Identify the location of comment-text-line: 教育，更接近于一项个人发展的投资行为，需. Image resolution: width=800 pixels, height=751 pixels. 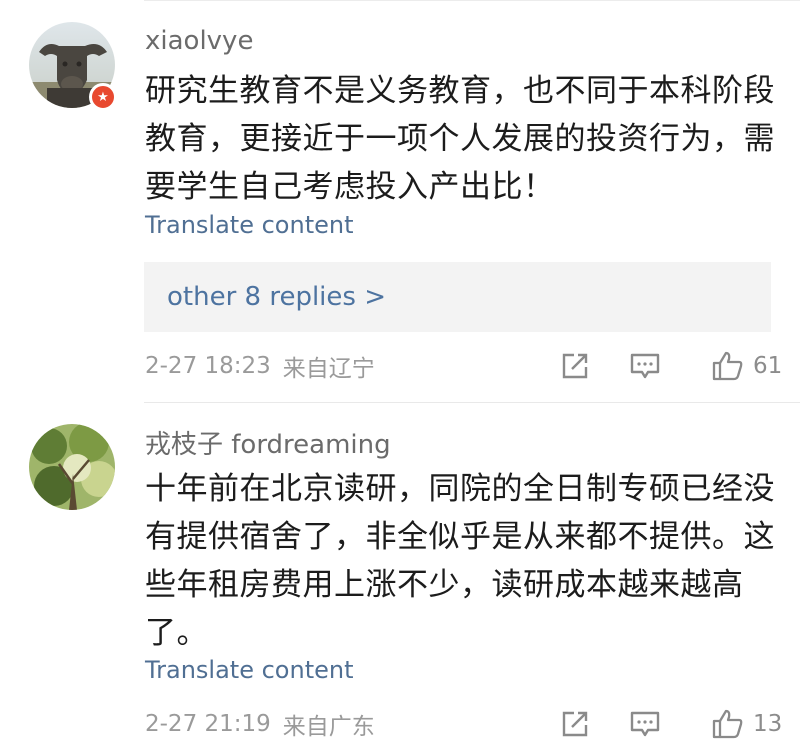
(460, 139).